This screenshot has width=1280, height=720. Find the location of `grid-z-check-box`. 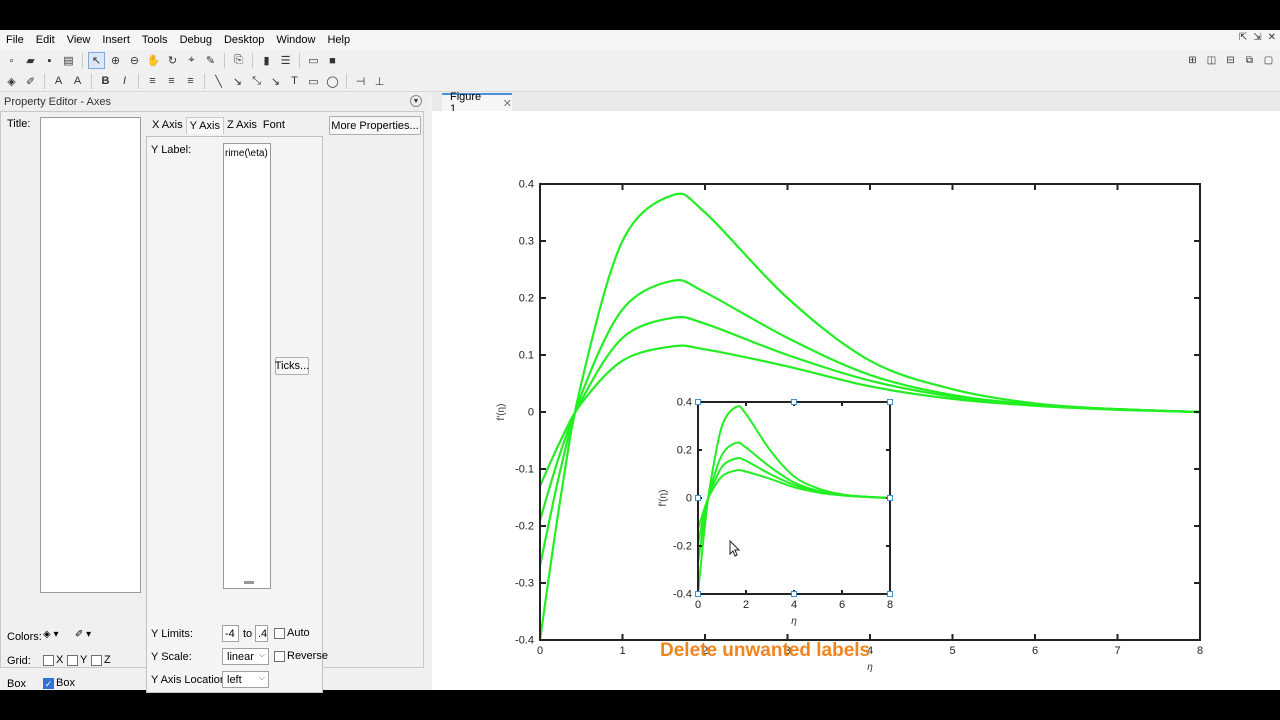

grid-z-check-box is located at coordinates (96, 660).